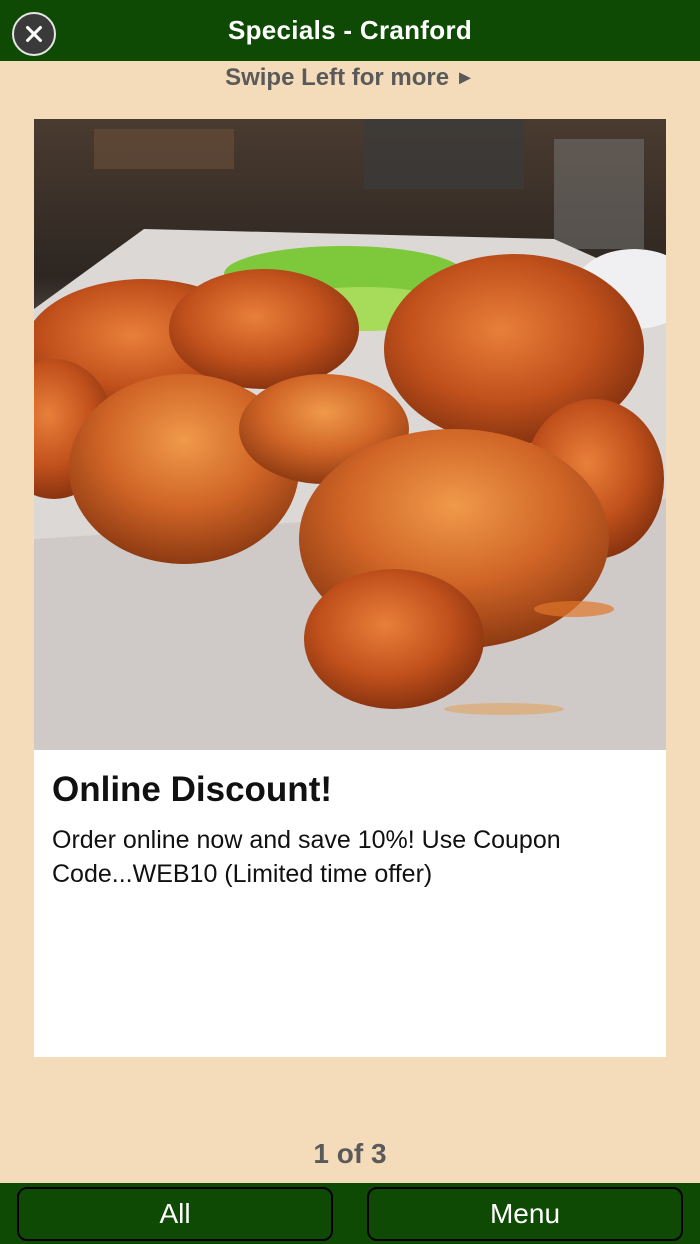  I want to click on close-icon, so click(34, 34).